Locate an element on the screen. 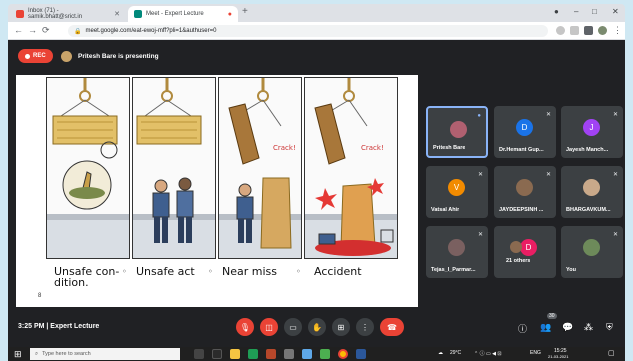  participant-tile: ● Pritesh Bare is located at coordinates (457, 132).